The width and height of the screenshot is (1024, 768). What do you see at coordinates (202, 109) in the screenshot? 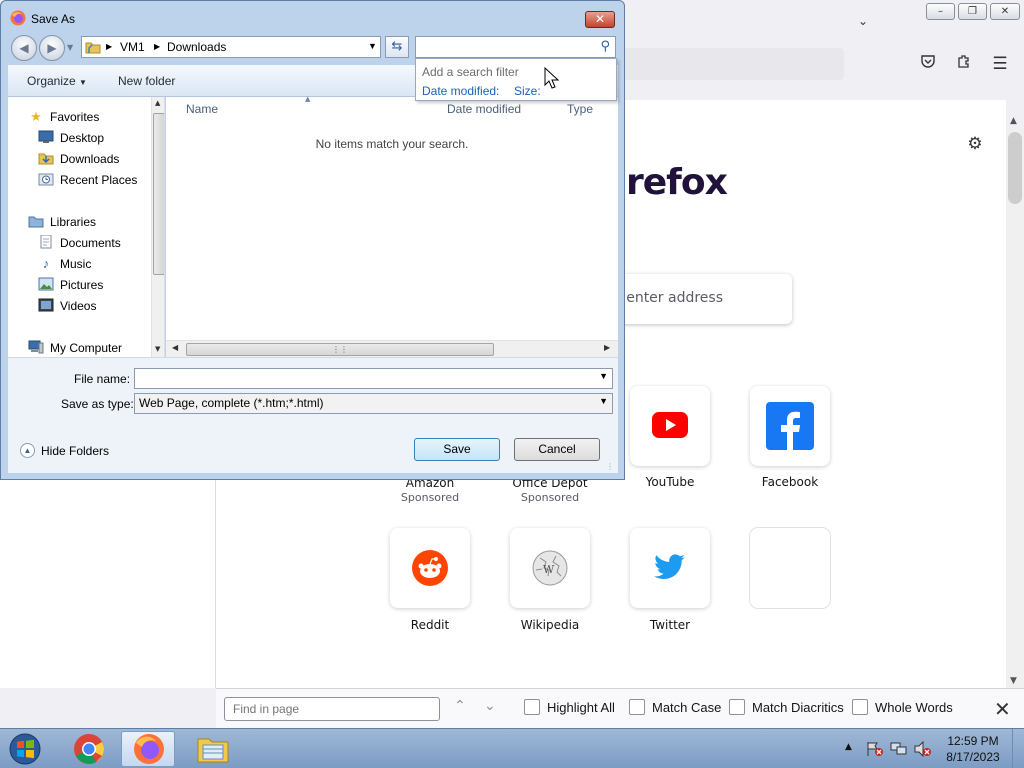
I see `column-name: Name` at bounding box center [202, 109].